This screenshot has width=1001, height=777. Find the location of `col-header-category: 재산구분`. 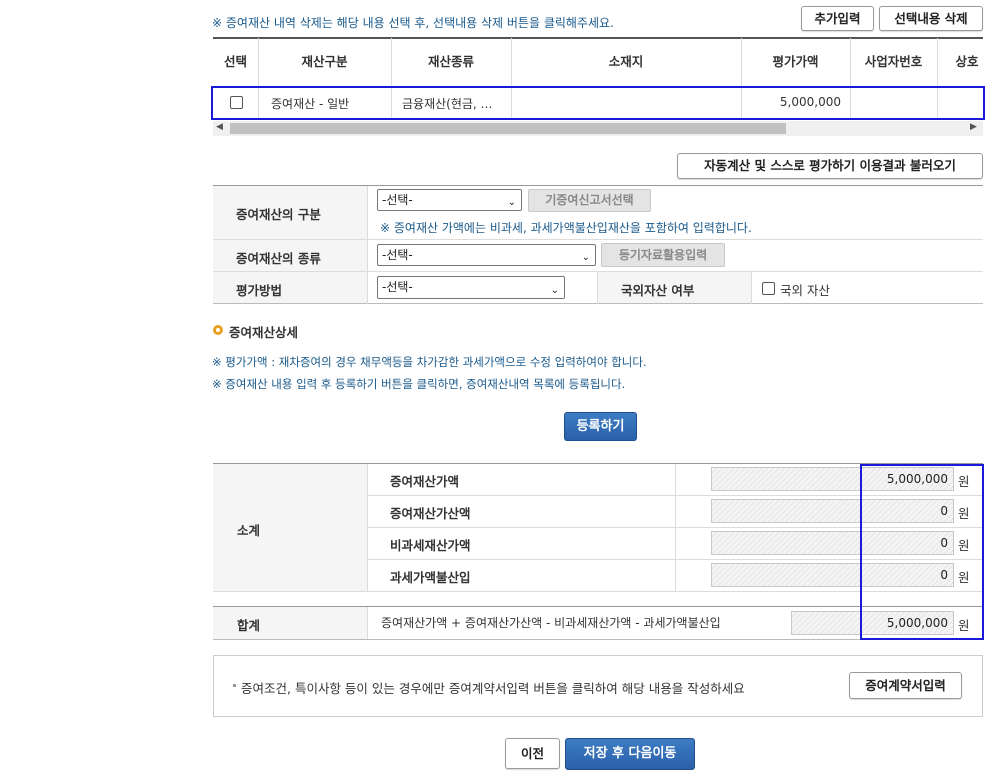

col-header-category: 재산구분 is located at coordinates (324, 61).